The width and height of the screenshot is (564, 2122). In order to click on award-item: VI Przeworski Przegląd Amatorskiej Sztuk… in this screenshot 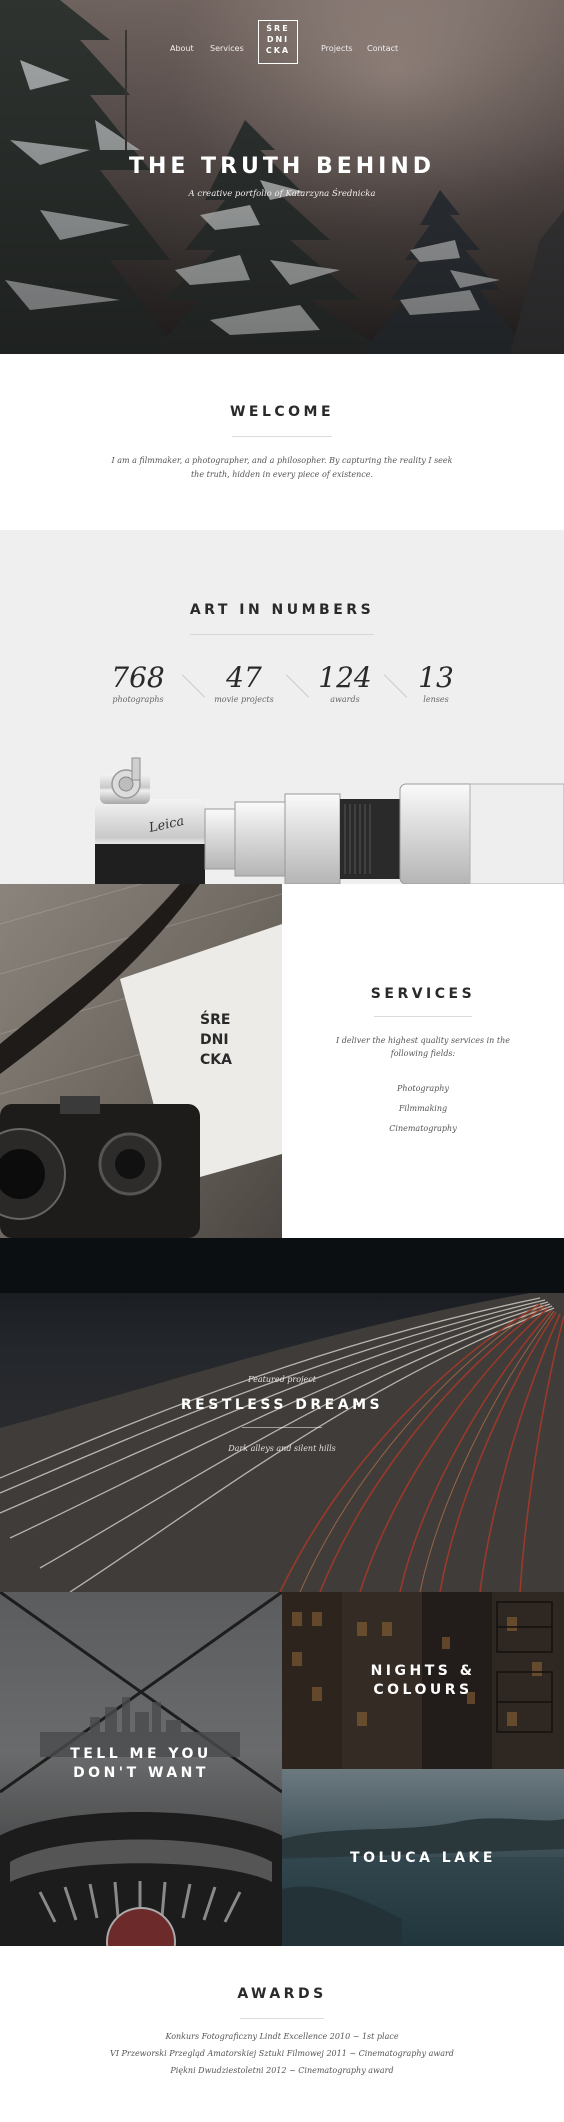, I will do `click(282, 2053)`.